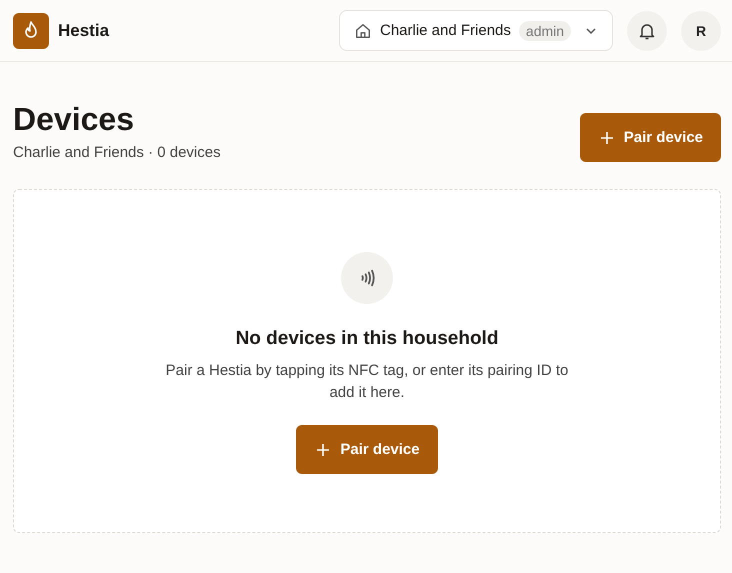 The width and height of the screenshot is (732, 573). What do you see at coordinates (74, 119) in the screenshot?
I see `page-title: Devices` at bounding box center [74, 119].